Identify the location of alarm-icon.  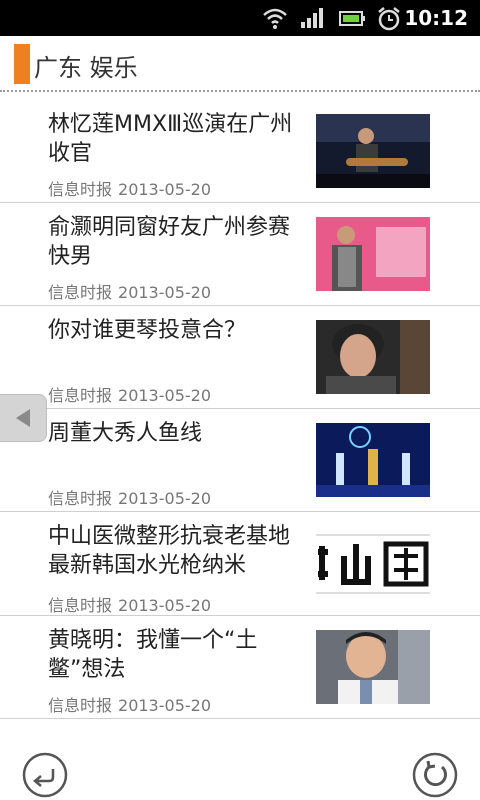
(389, 19).